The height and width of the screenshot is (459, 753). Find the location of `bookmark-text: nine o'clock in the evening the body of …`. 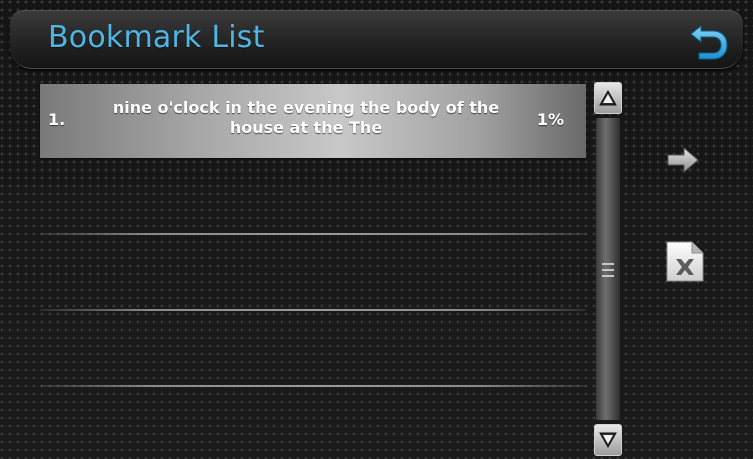

bookmark-text: nine o'clock in the evening the body of … is located at coordinates (306, 117).